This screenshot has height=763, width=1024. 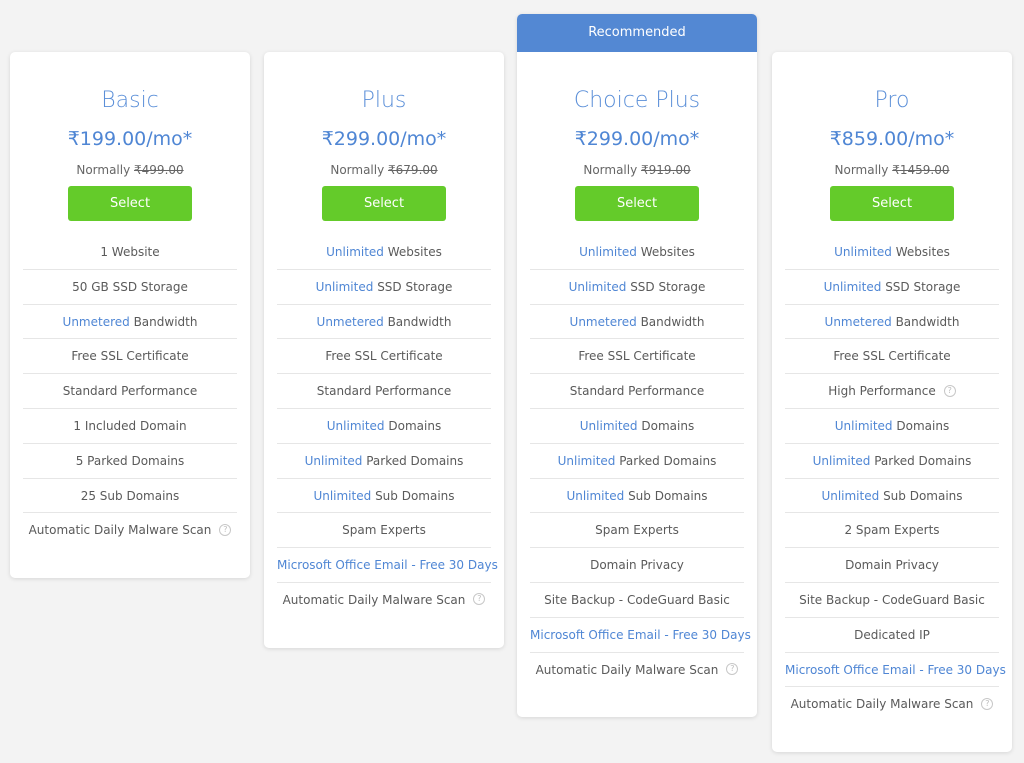 I want to click on feature-text: 50 GB SSD Storage, so click(x=130, y=286).